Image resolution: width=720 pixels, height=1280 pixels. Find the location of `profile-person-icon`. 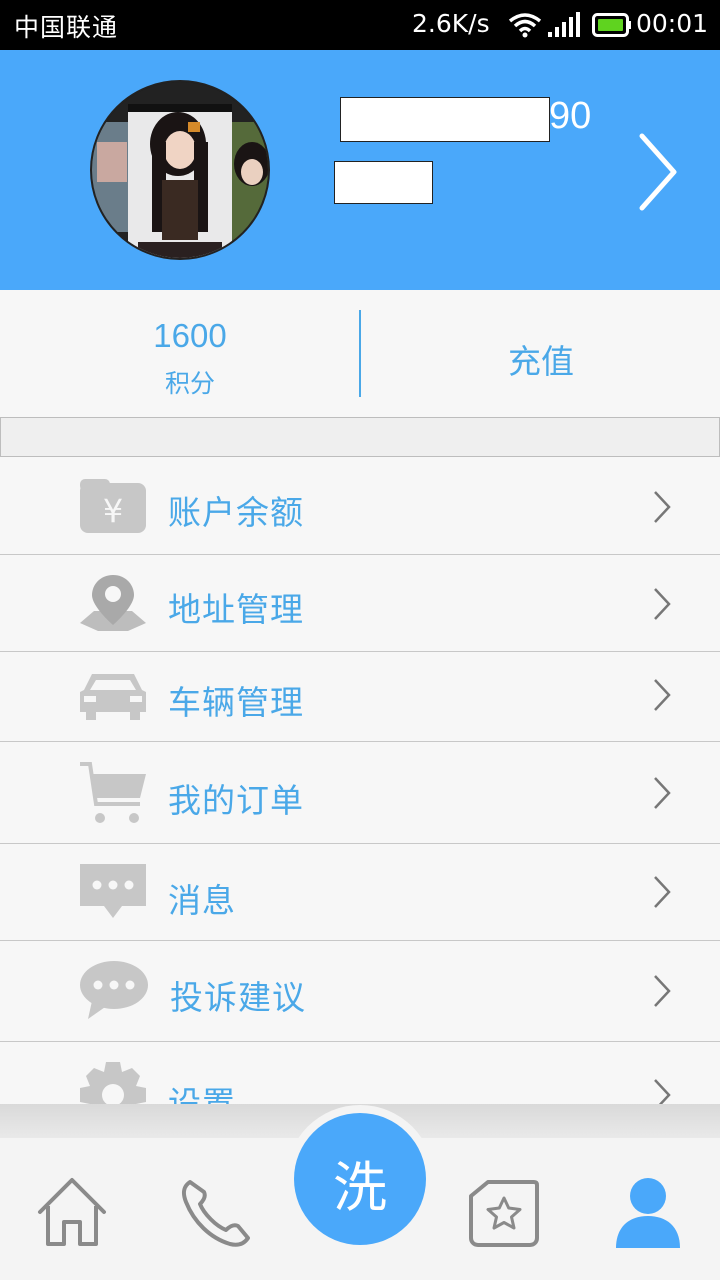

profile-person-icon is located at coordinates (648, 1212).